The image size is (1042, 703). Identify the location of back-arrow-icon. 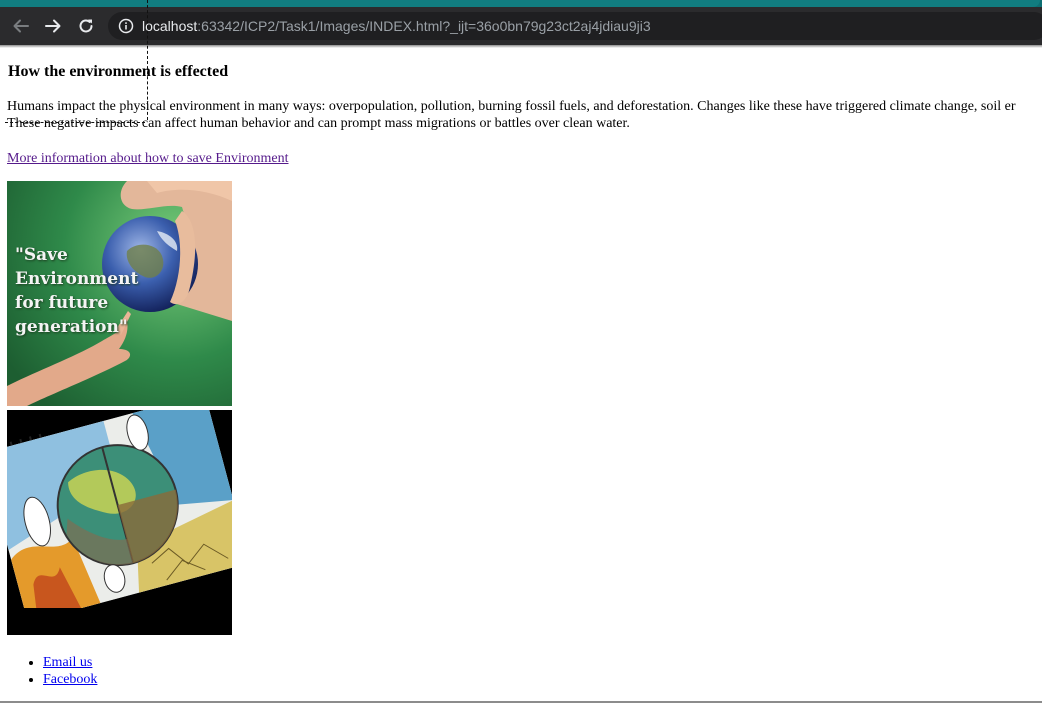
(21, 26).